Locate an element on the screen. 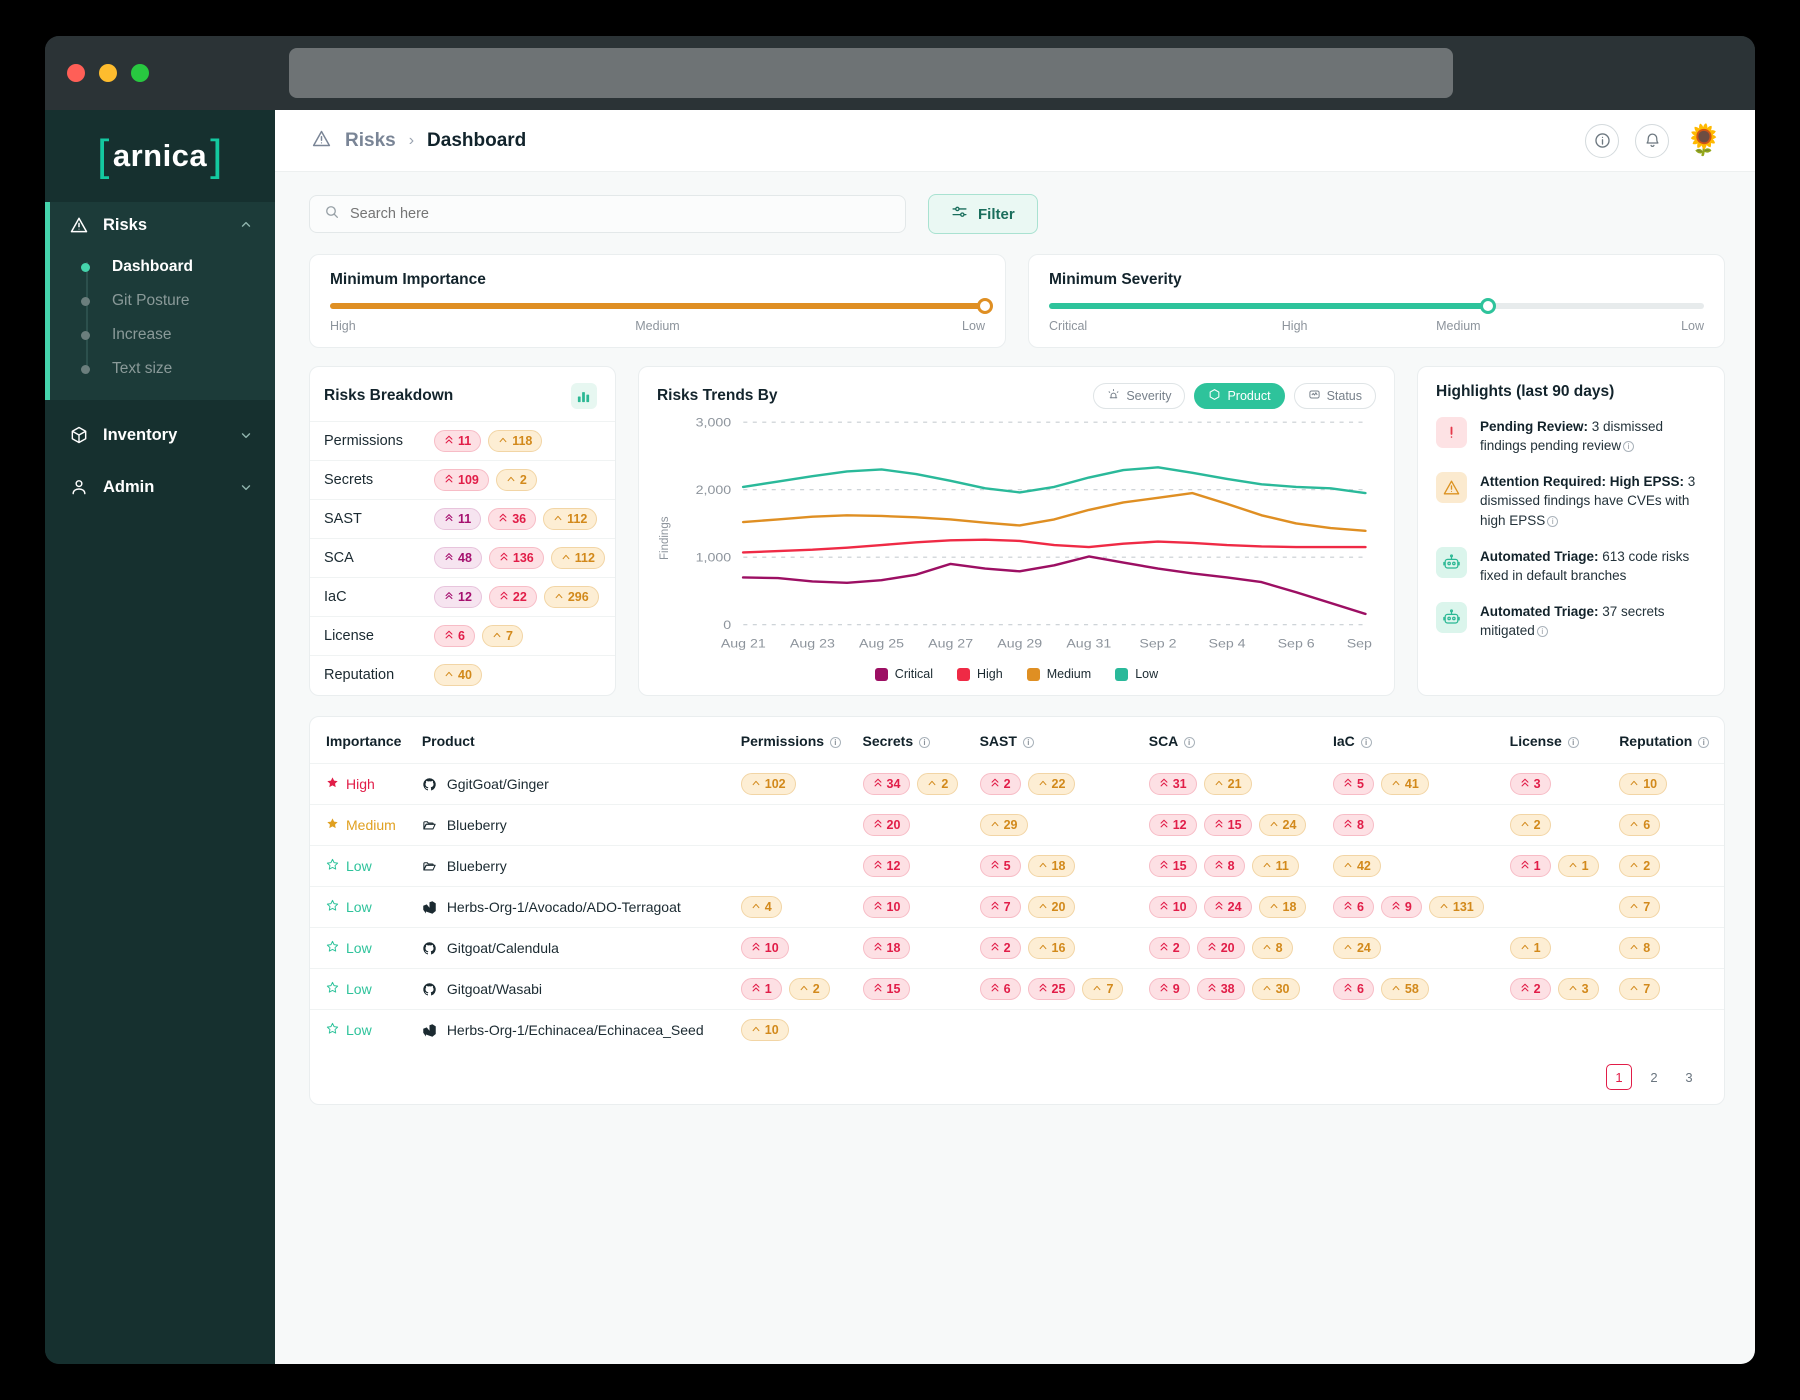  risks-breakdown-row: SCA 48 136 112 is located at coordinates (462, 557).